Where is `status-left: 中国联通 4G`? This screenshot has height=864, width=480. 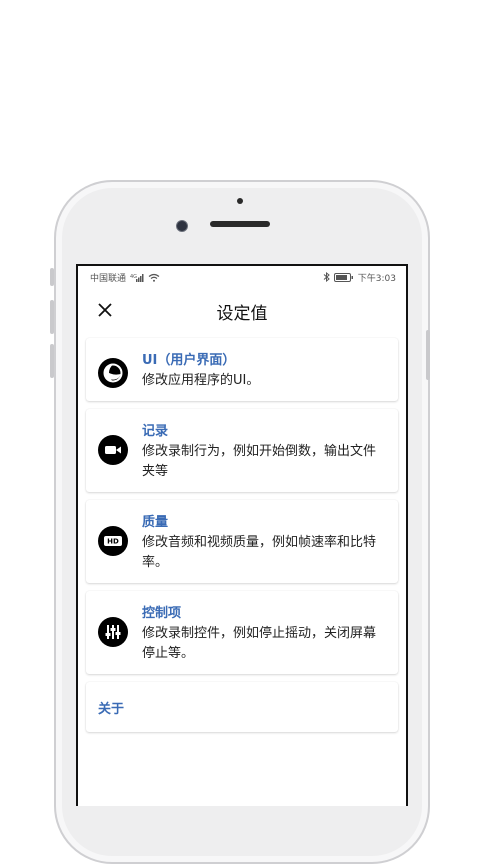
status-left: 中国联通 4G is located at coordinates (125, 277).